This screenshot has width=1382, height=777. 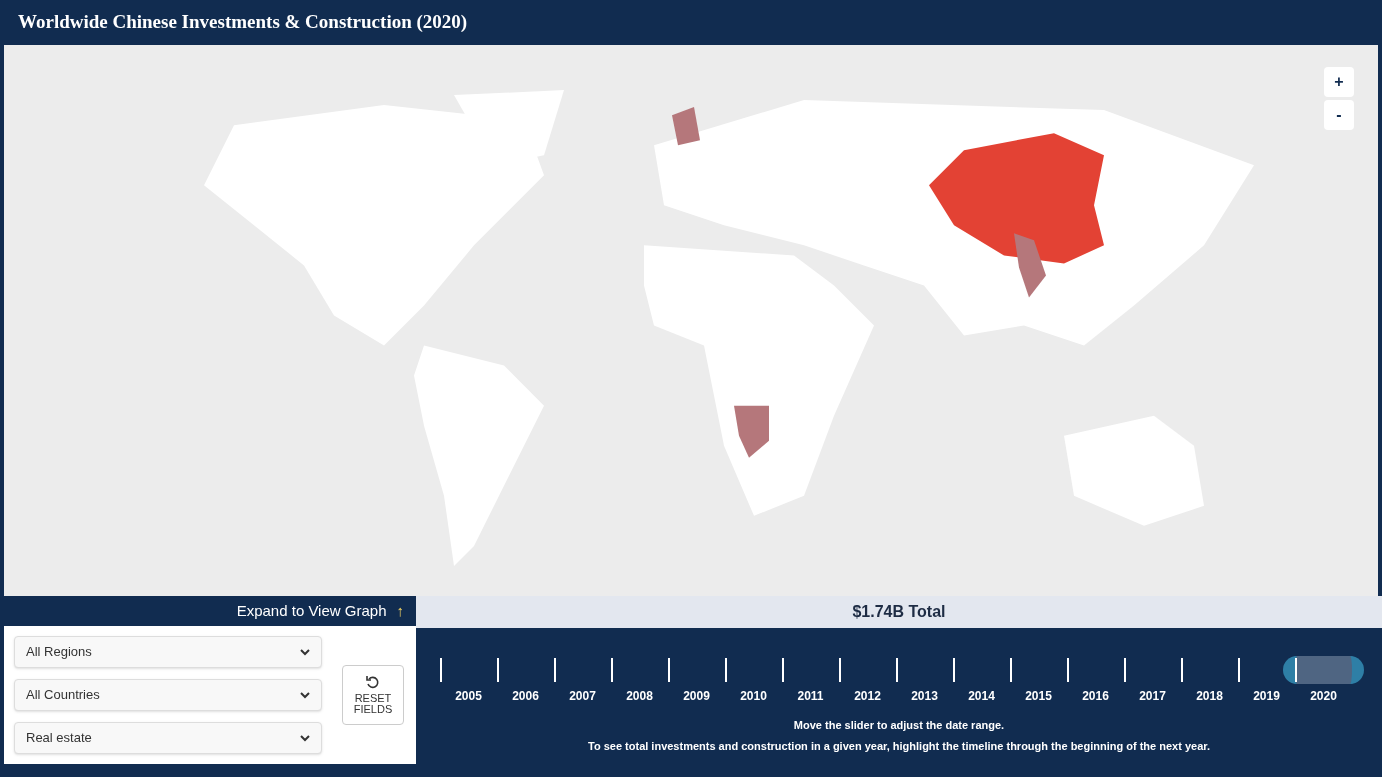 What do you see at coordinates (468, 696) in the screenshot?
I see `year-label: 2005` at bounding box center [468, 696].